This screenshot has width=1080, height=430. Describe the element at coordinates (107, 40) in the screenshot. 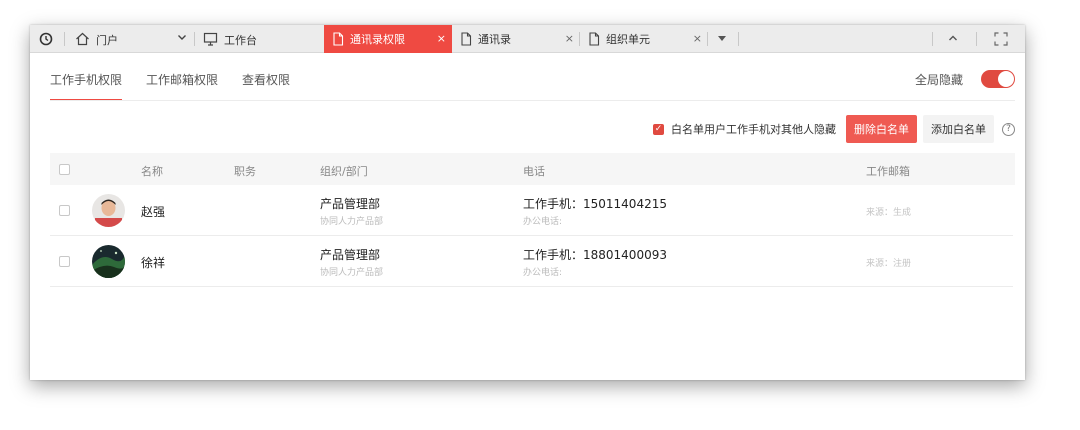

I see `home-tab-label: 门户` at that location.